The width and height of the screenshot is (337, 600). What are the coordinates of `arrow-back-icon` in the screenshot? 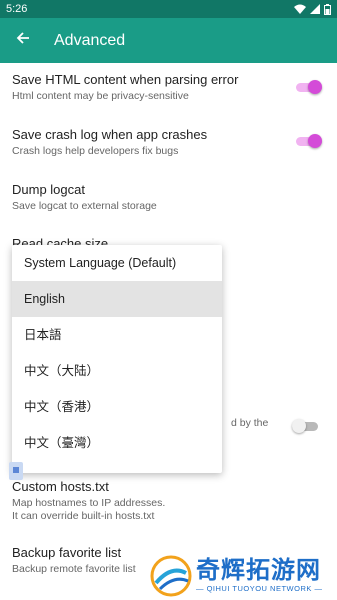 It's located at (23, 40).